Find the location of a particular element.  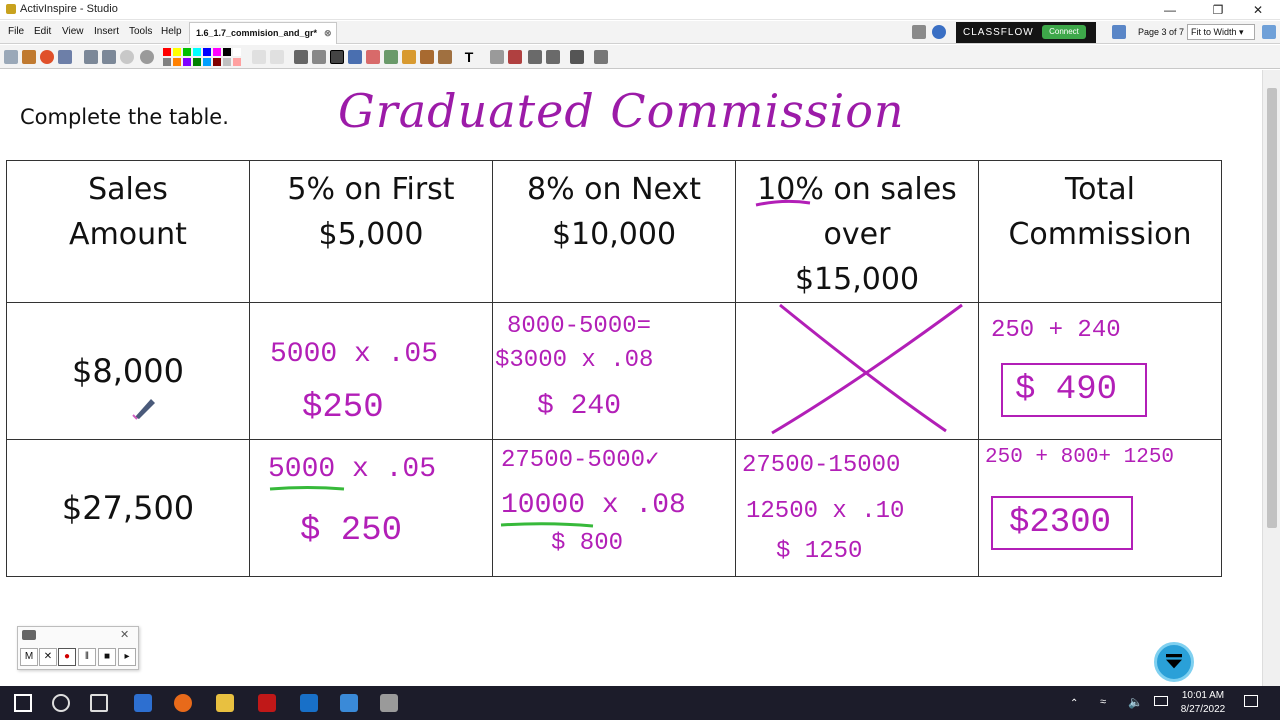

clock-icon is located at coordinates (147, 57).